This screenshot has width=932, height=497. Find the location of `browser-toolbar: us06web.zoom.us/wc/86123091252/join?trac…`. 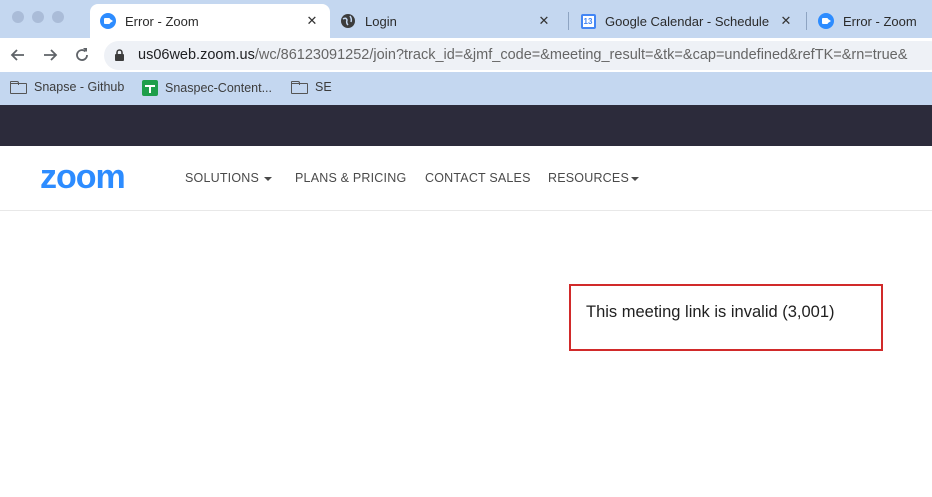

browser-toolbar: us06web.zoom.us/wc/86123091252/join?trac… is located at coordinates (466, 55).